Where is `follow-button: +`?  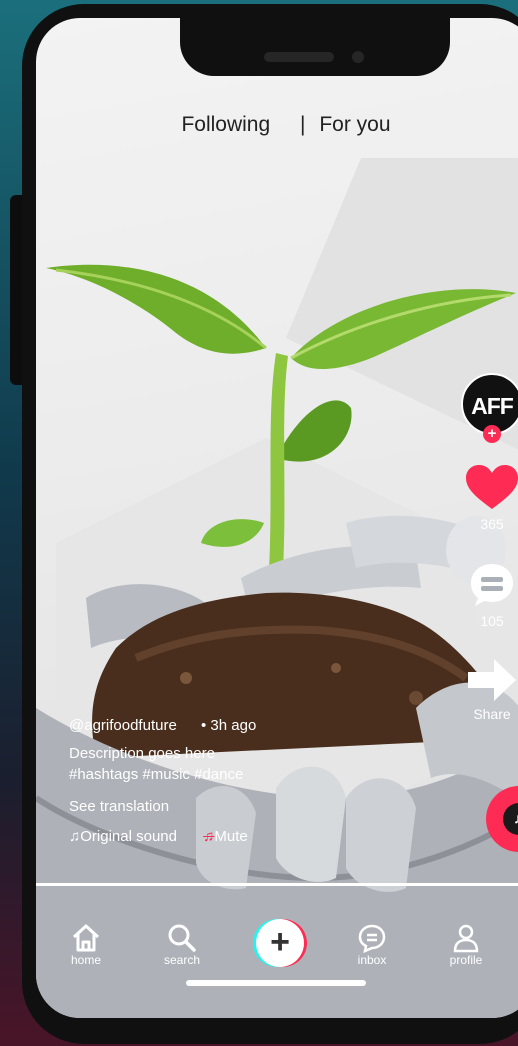
follow-button: + is located at coordinates (492, 434).